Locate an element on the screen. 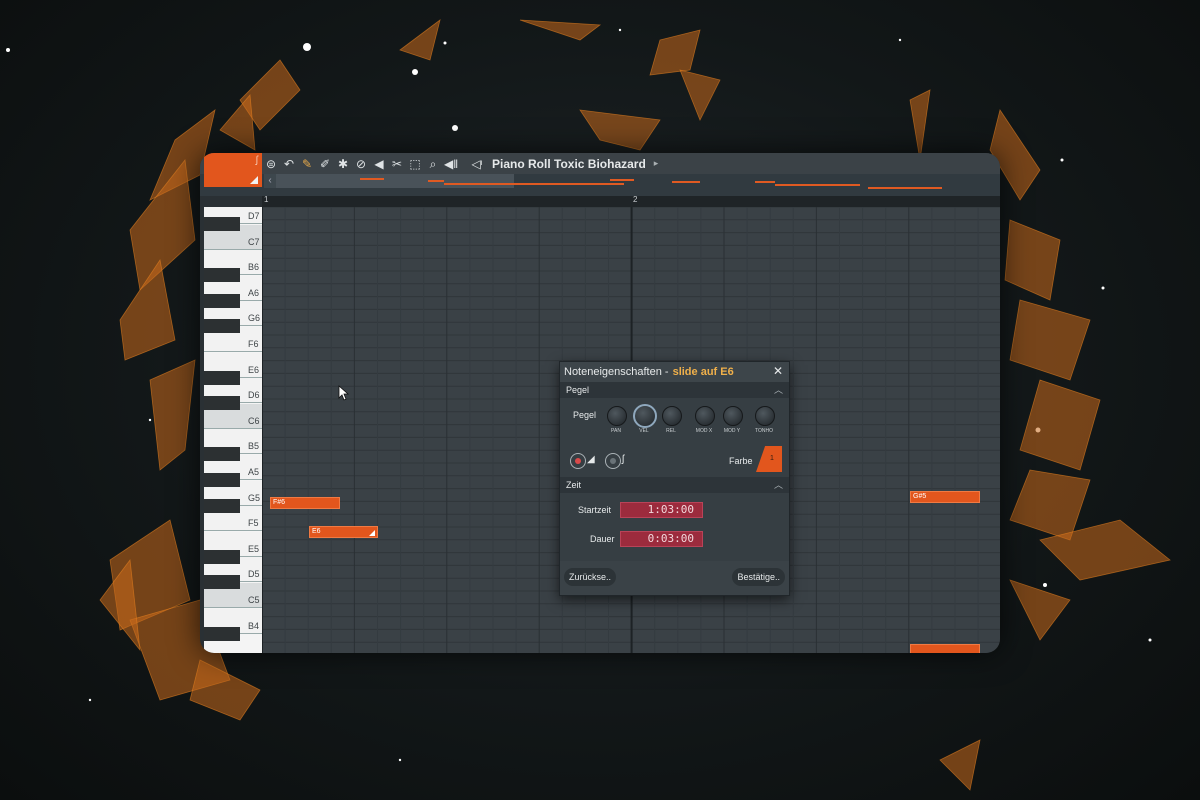  dialog-title: Noteneigenschaften - is located at coordinates (616, 372).